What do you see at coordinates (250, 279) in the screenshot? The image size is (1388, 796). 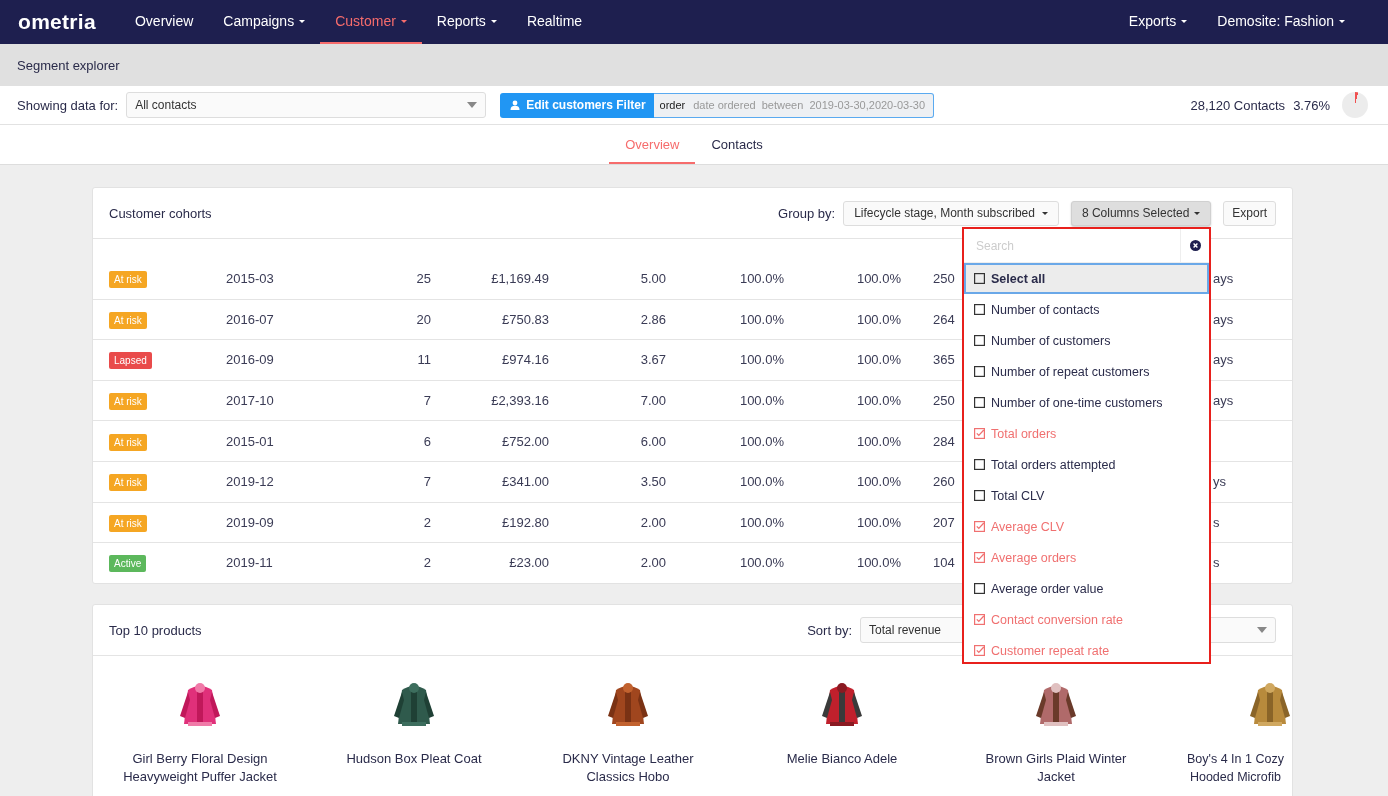 I see `table-cell: 2015-03` at bounding box center [250, 279].